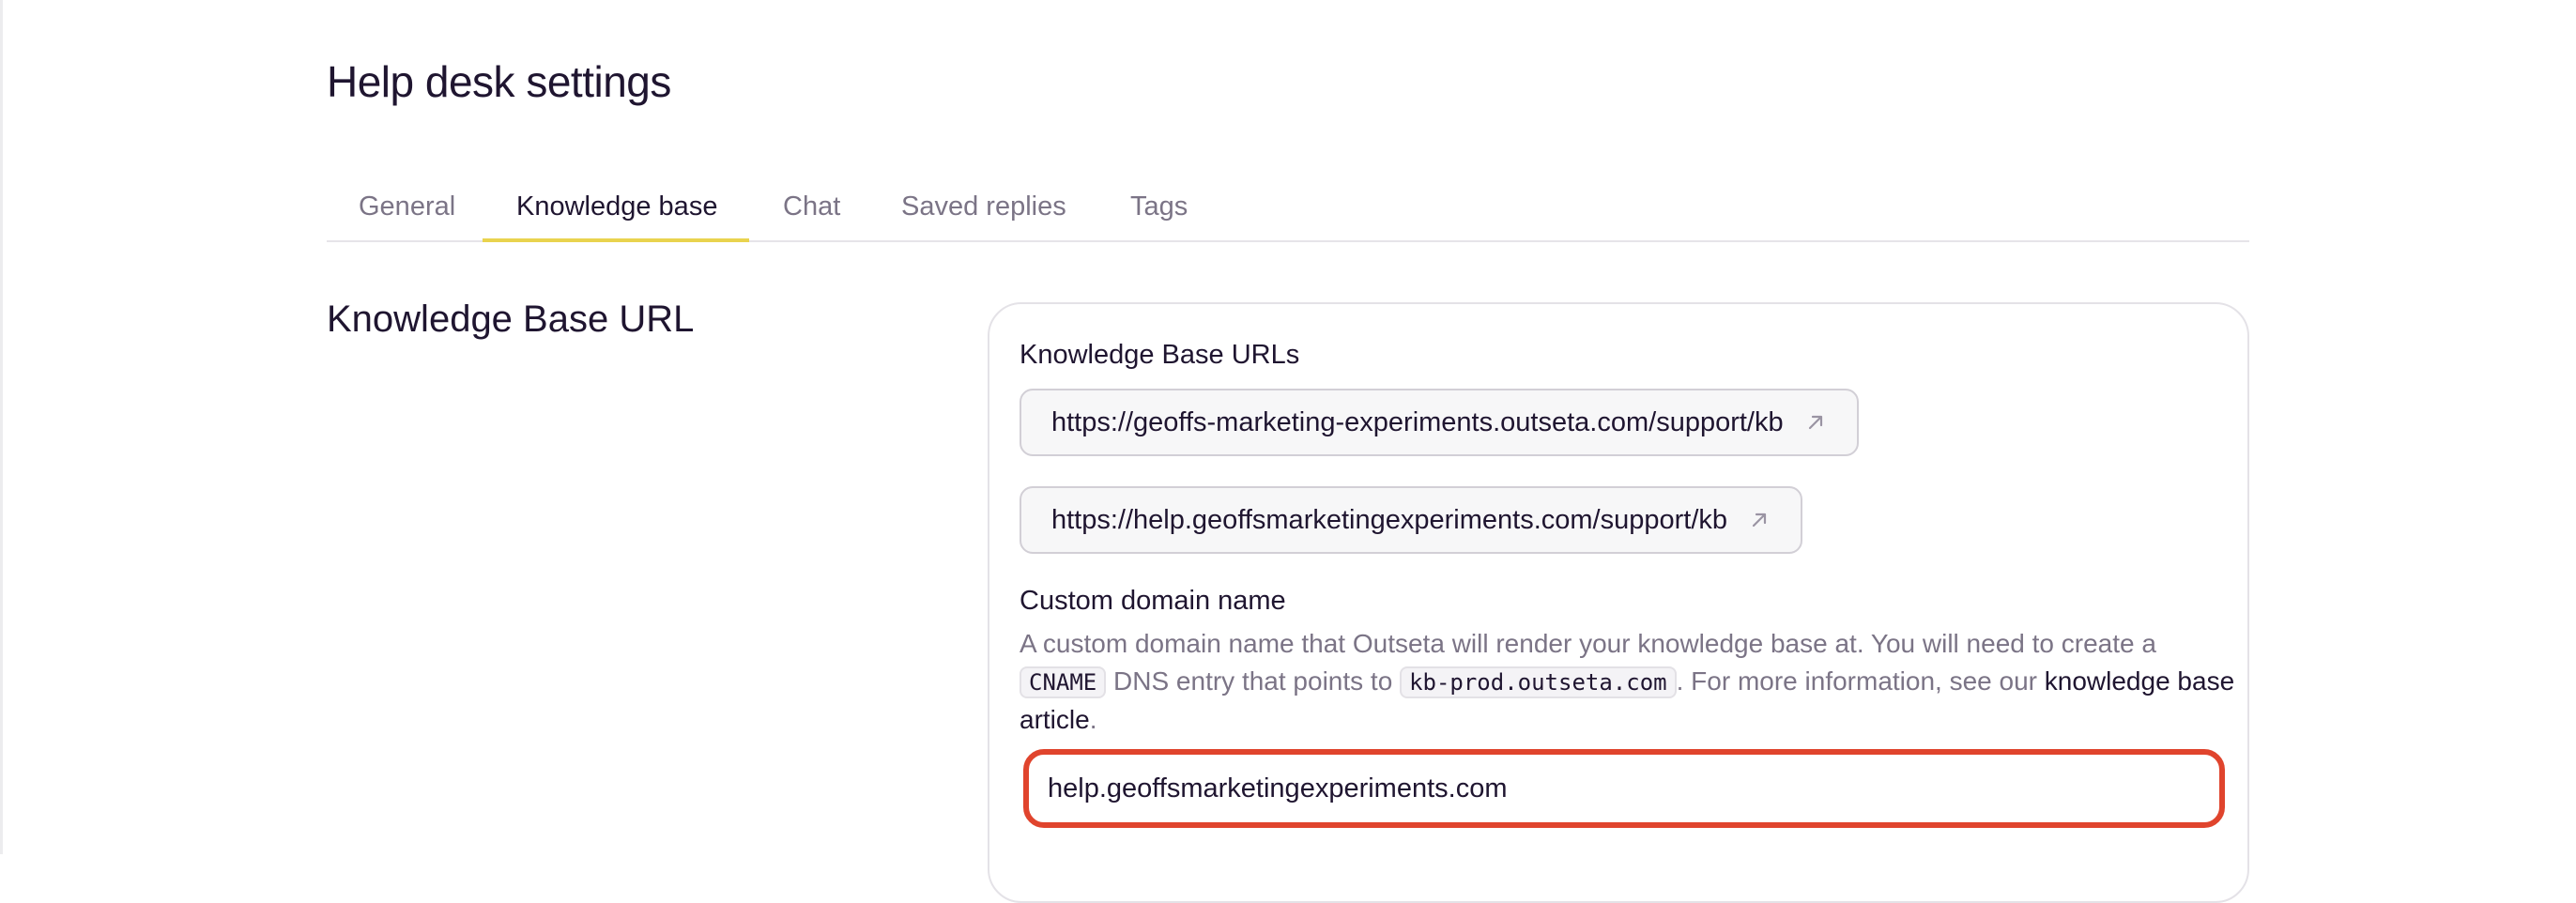 The image size is (2576, 903). Describe the element at coordinates (1093, 719) in the screenshot. I see `help-text-part: .` at that location.